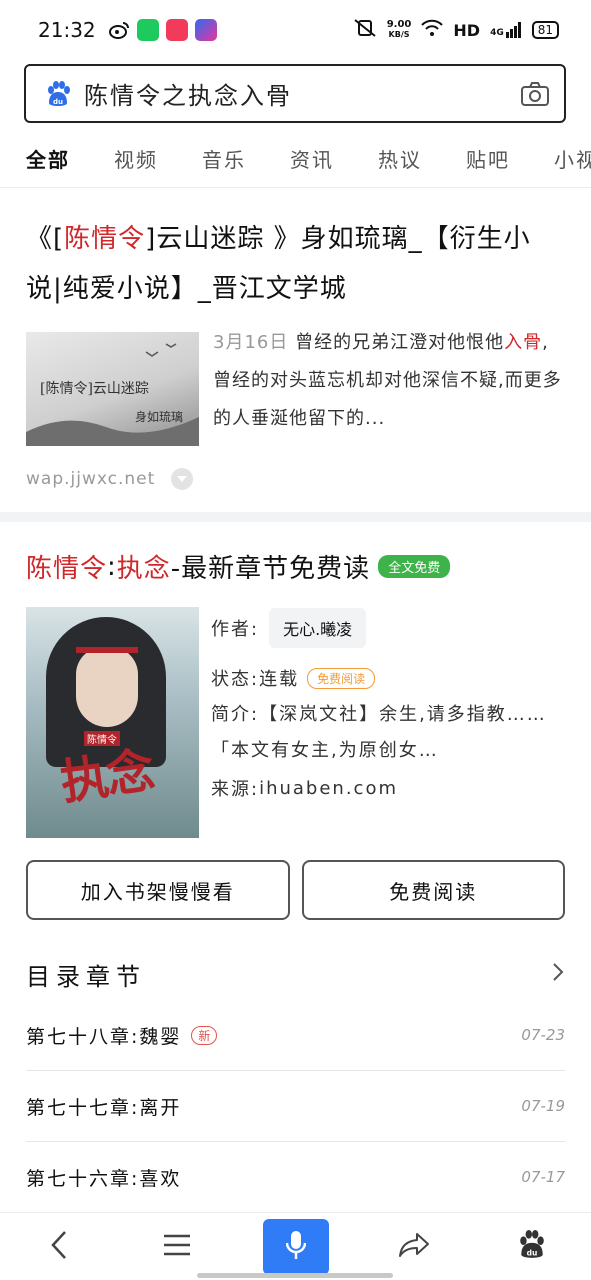 This screenshot has width=591, height=1280. Describe the element at coordinates (302, 93) in the screenshot. I see `search-input` at that location.